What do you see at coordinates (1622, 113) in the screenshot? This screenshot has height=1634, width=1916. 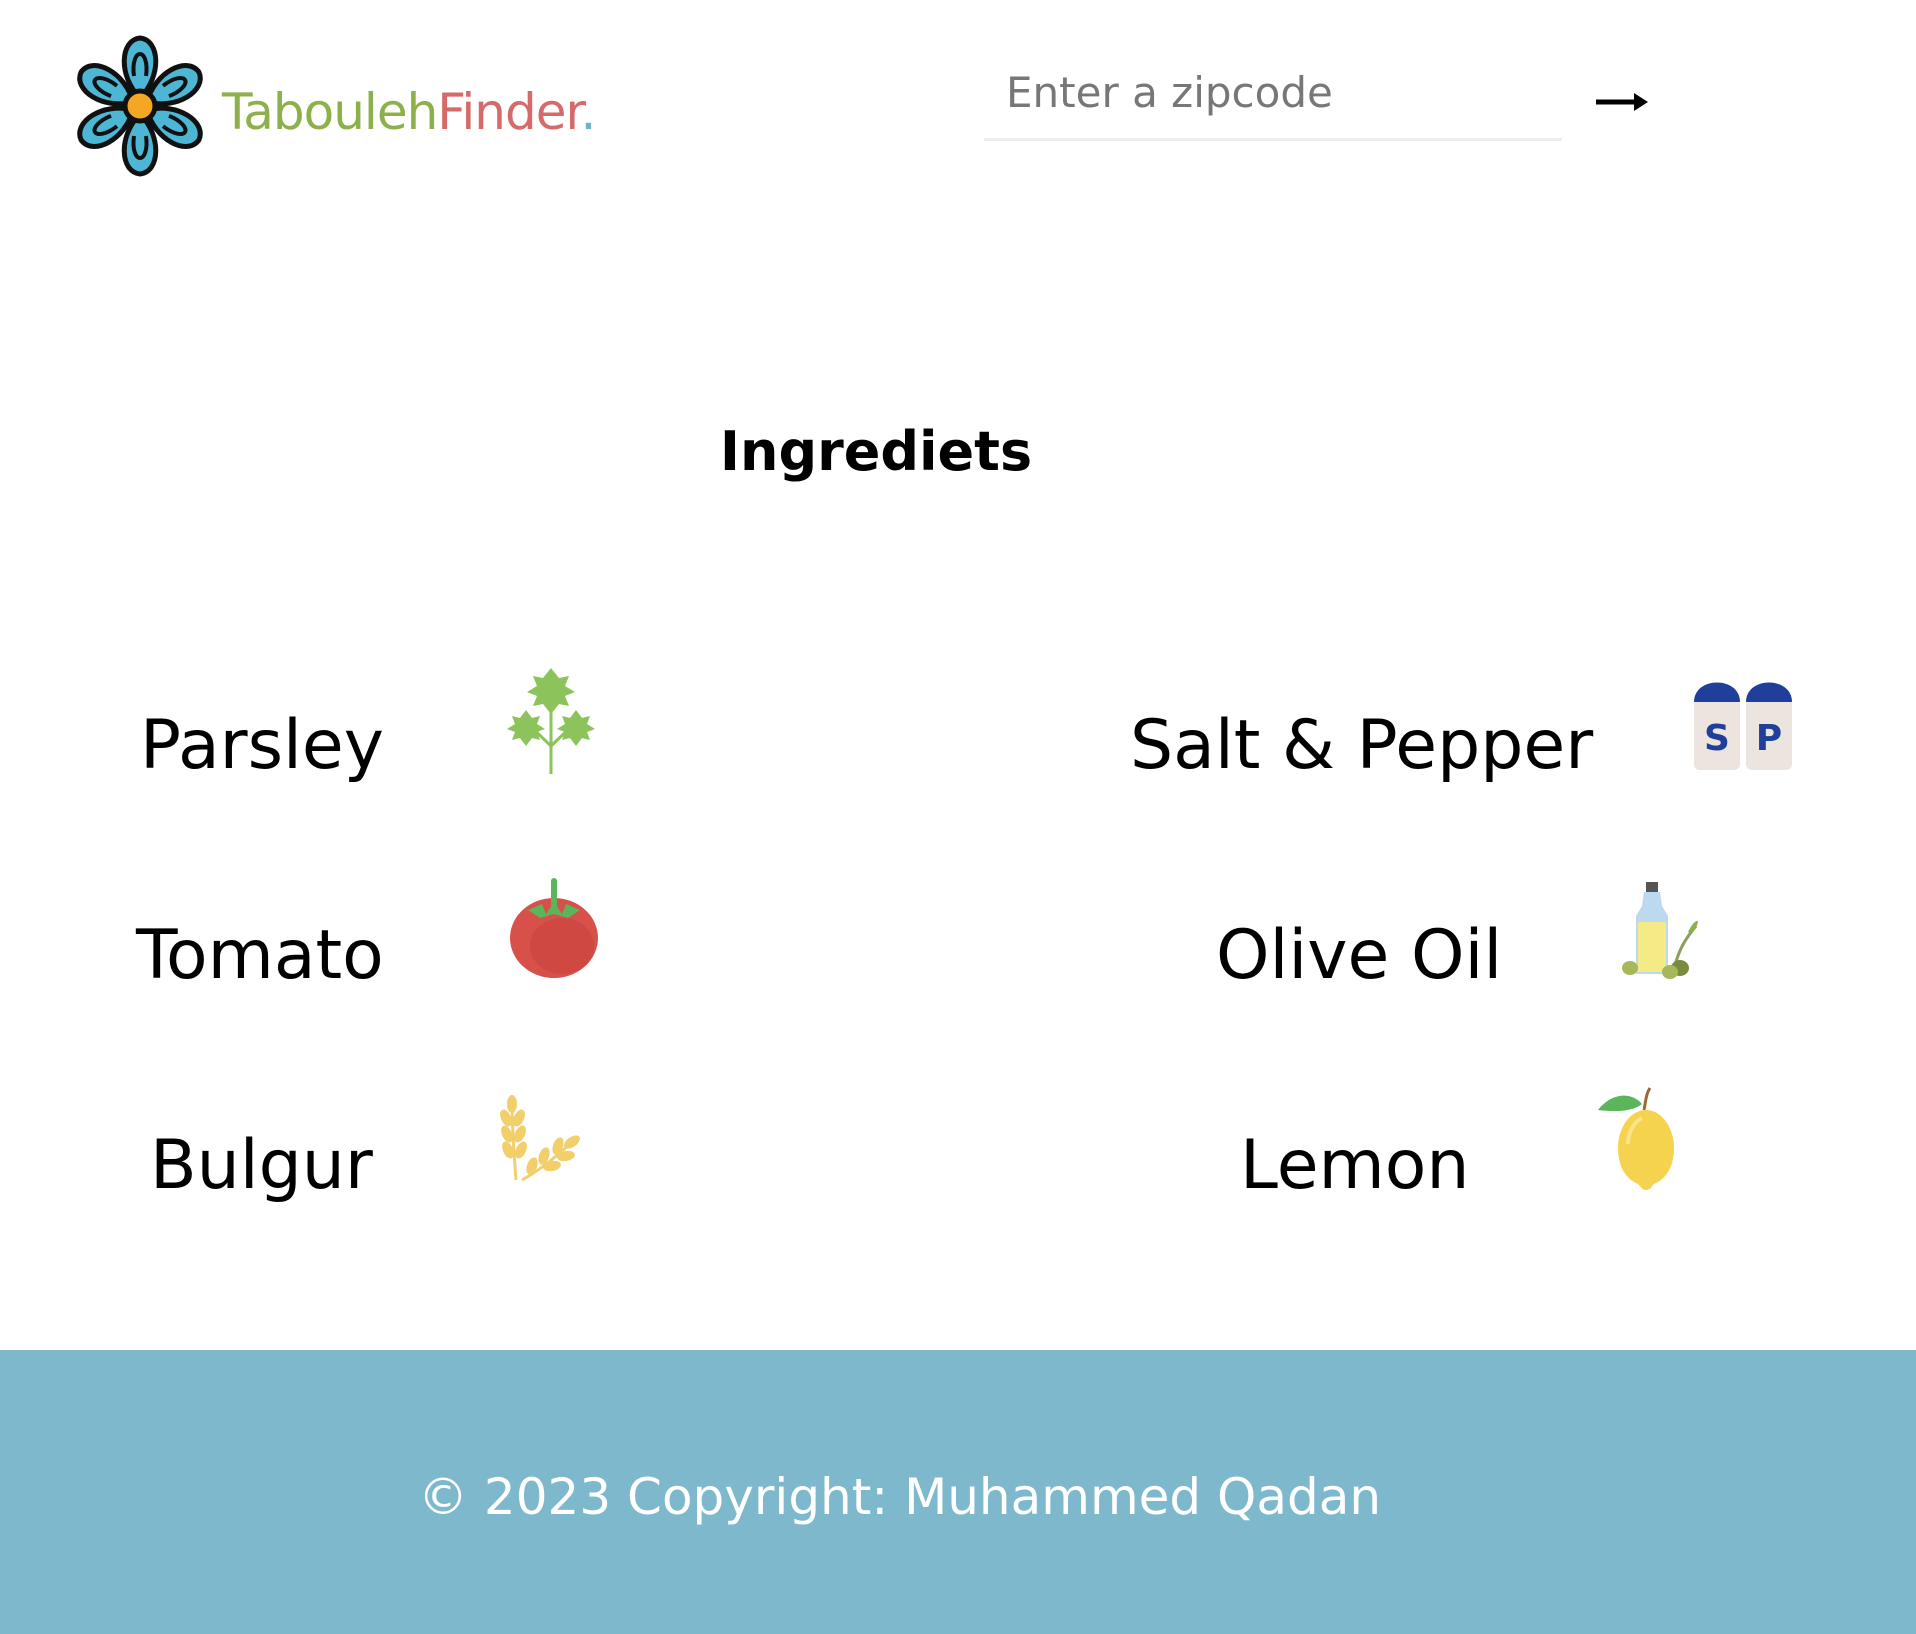 I see `arrow-right-icon` at bounding box center [1622, 113].